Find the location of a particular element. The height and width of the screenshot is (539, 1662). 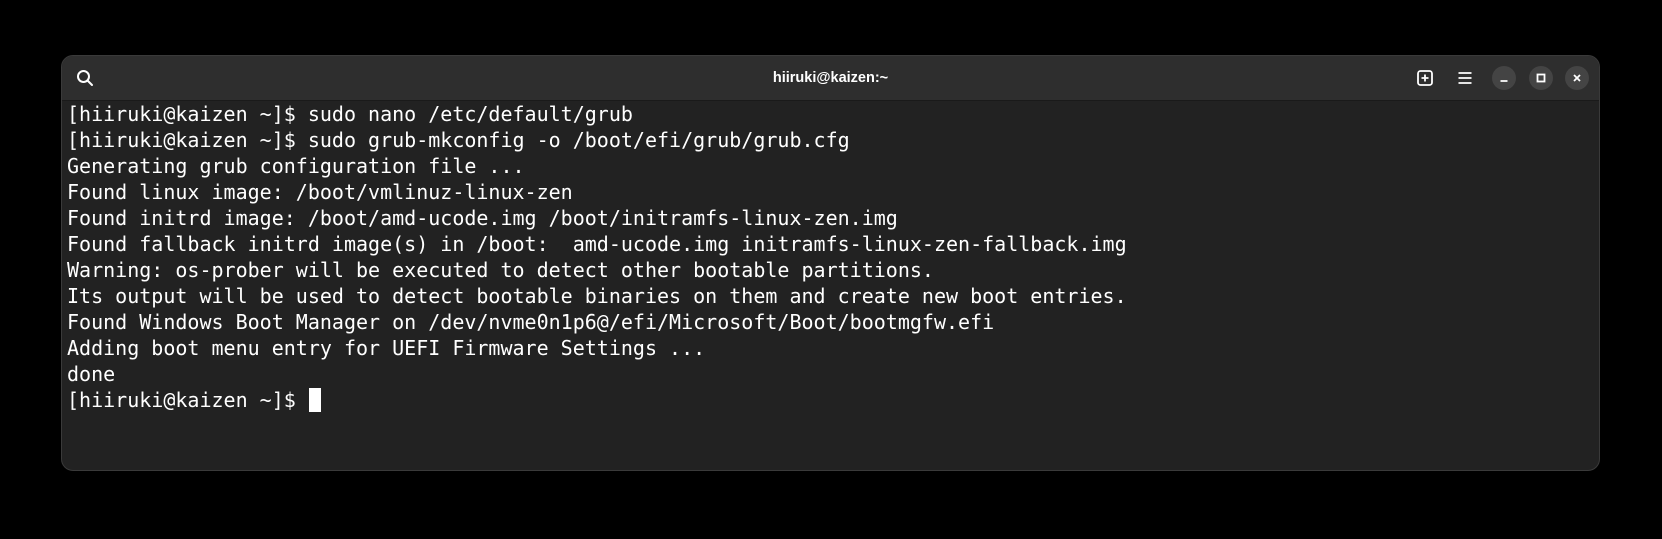

titlebar: hiiruki@kaizen:~ is located at coordinates (830, 78).